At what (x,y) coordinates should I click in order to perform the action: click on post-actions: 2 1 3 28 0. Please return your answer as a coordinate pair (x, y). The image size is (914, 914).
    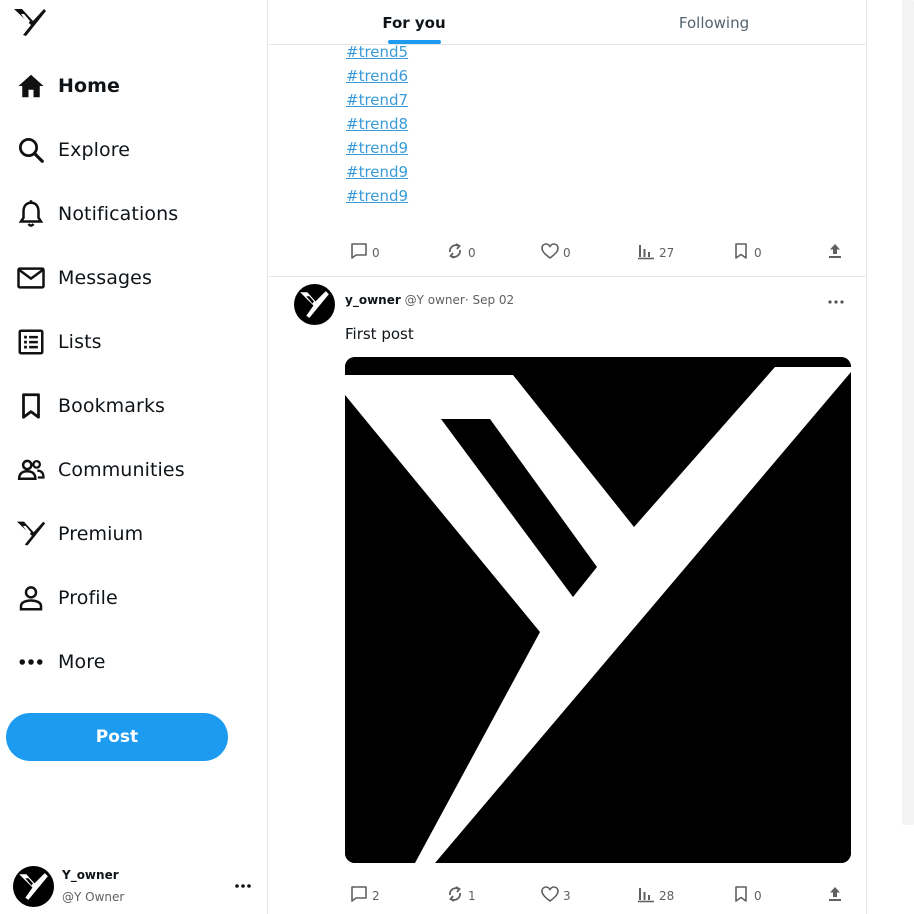
    Looking at the image, I should click on (599, 896).